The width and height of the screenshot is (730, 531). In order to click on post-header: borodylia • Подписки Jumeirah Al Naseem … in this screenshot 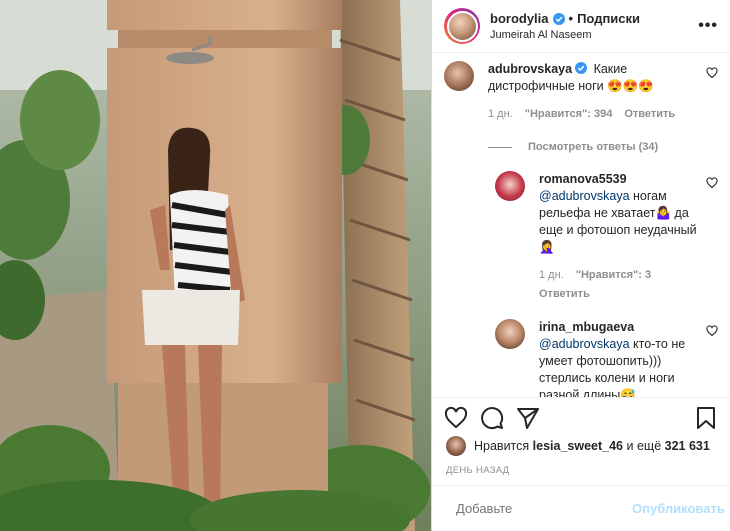, I will do `click(581, 26)`.